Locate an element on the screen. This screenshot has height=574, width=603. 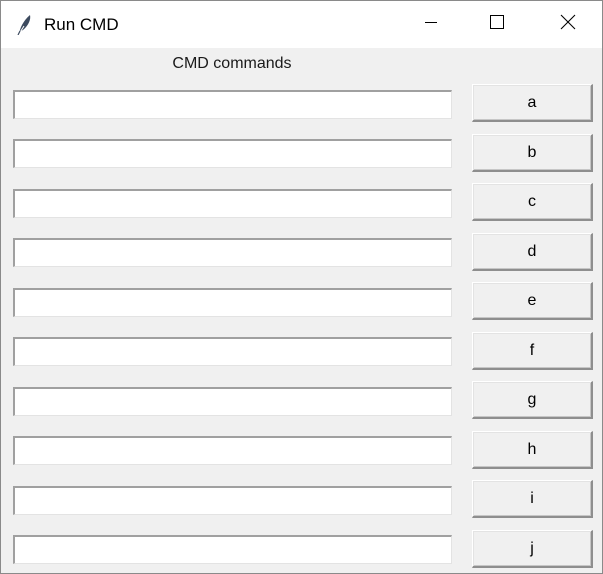
minimize-icon is located at coordinates (431, 24).